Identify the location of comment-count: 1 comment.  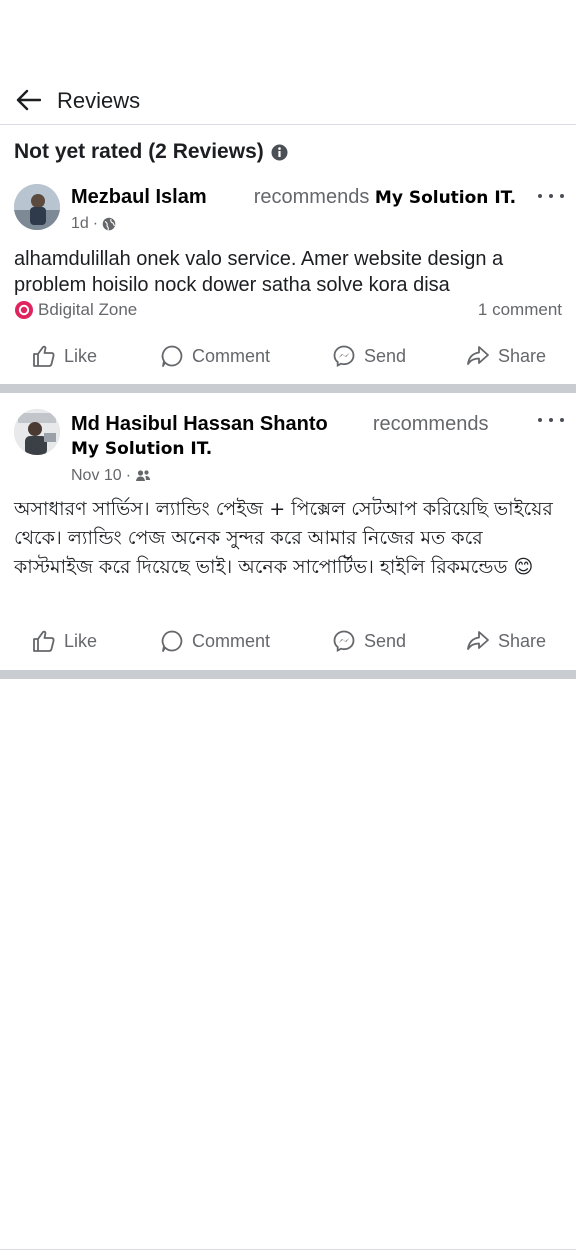
(520, 310).